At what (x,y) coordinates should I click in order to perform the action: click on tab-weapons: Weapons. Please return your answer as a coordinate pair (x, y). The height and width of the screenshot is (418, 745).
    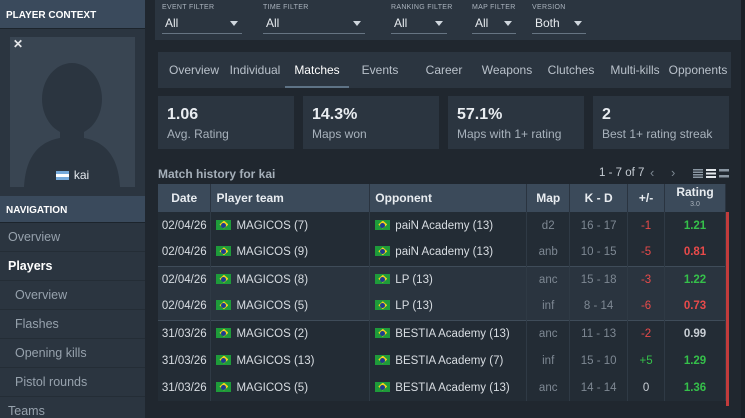
    Looking at the image, I should click on (507, 70).